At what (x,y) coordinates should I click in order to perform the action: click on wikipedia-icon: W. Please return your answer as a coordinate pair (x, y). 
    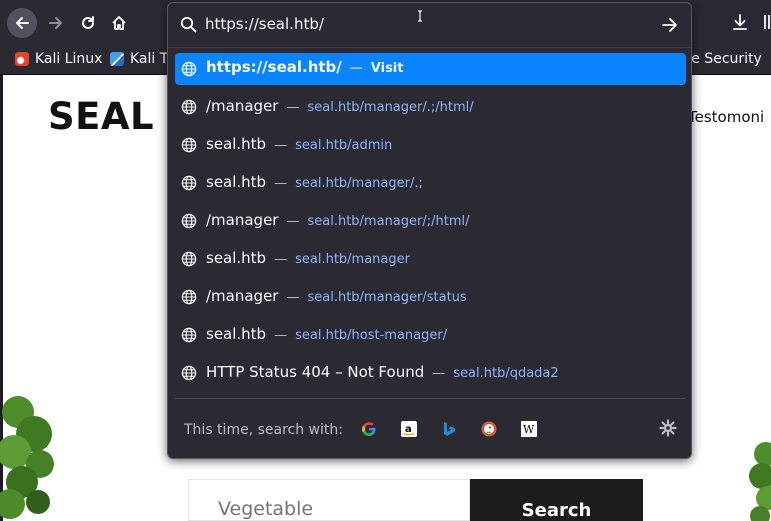
    Looking at the image, I should click on (529, 429).